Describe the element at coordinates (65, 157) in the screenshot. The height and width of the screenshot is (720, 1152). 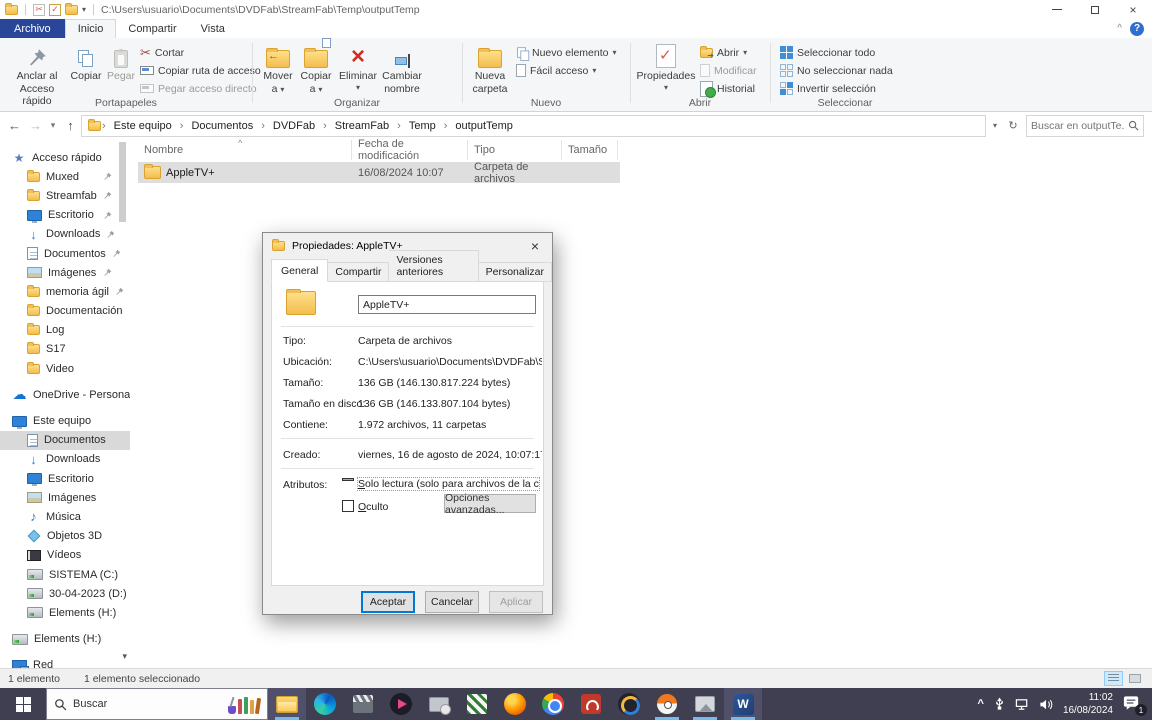
I see `sidebar-quick-access: ★ Acceso rápido` at that location.